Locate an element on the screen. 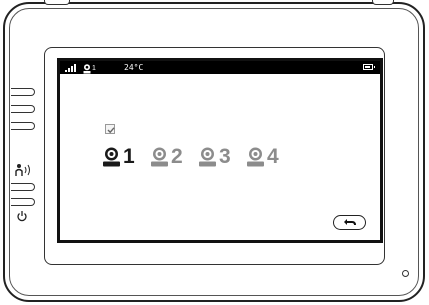 The width and height of the screenshot is (429, 305). menu-up-button is located at coordinates (23, 92).